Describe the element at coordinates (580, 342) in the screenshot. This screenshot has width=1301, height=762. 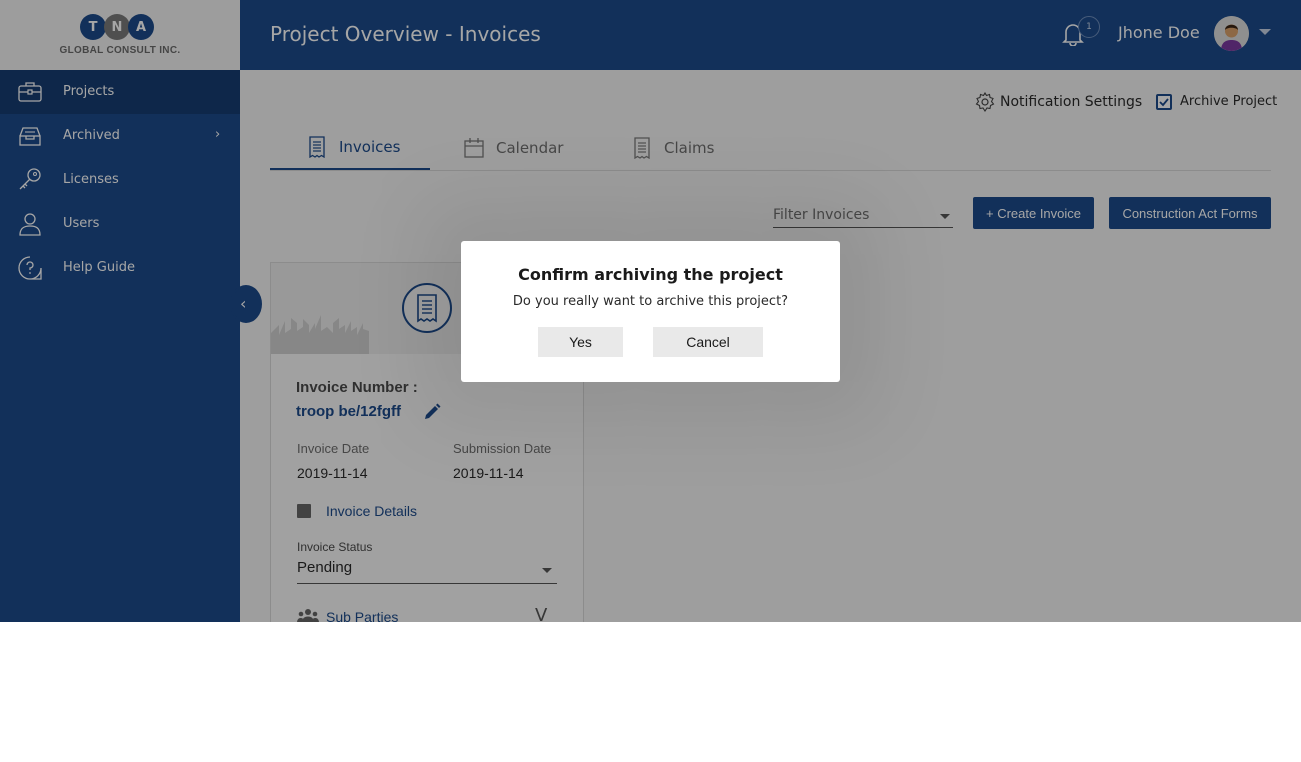
I see `yes-button: Yes` at that location.